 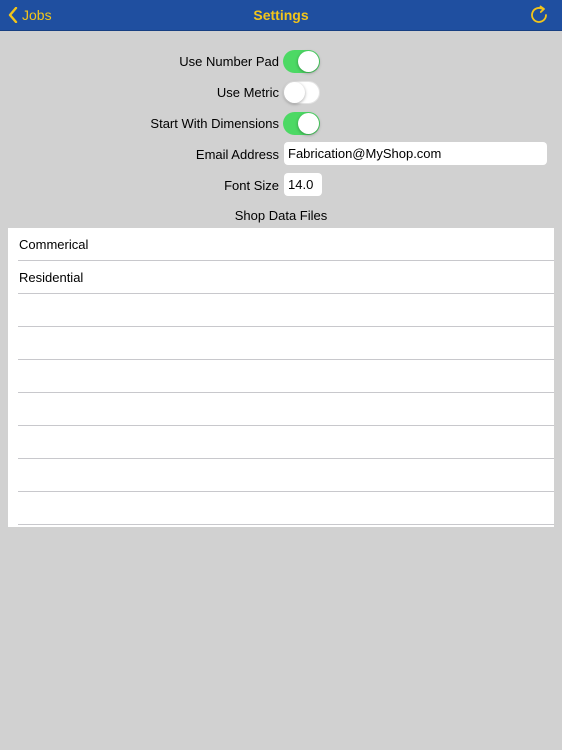 What do you see at coordinates (281, 215) in the screenshot?
I see `shop-data-files-title: Shop Data Files` at bounding box center [281, 215].